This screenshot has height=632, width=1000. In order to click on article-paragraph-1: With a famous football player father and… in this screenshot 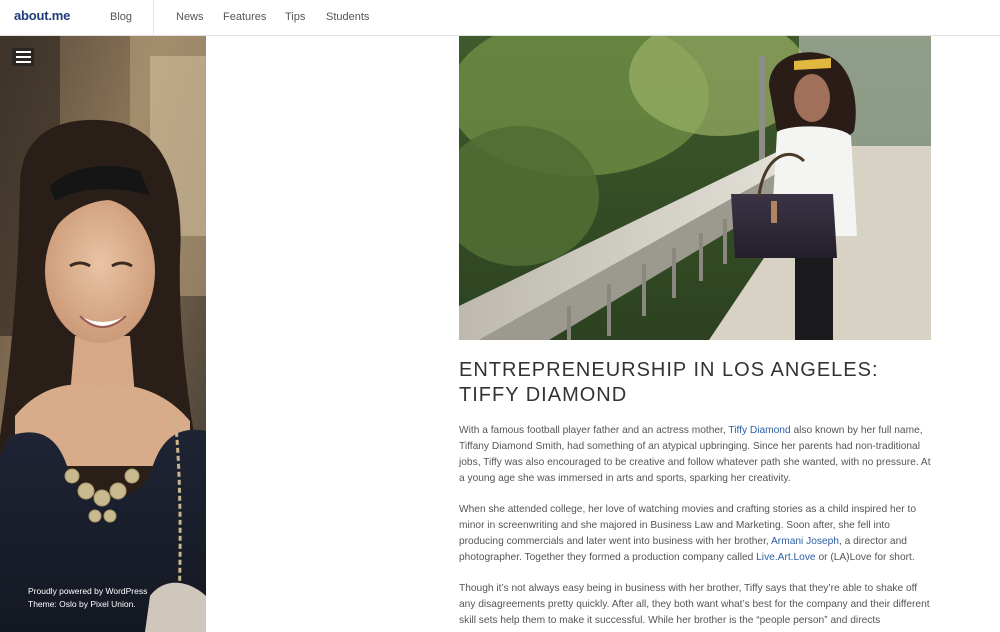, I will do `click(695, 454)`.